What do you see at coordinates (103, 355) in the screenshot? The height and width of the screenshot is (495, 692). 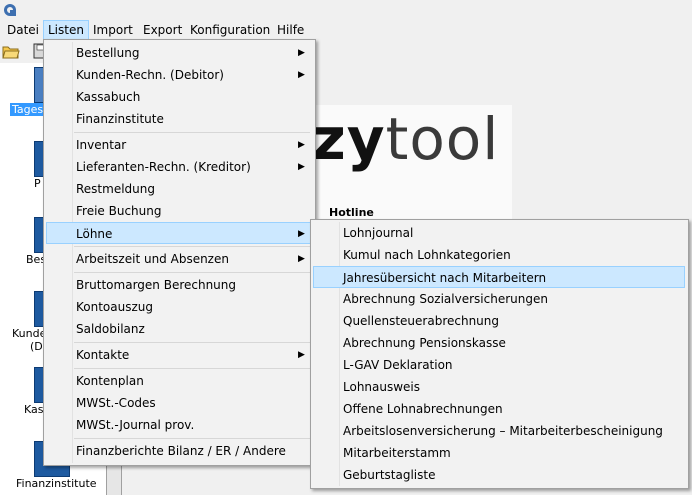 I see `menu-item-label: Kontakte` at bounding box center [103, 355].